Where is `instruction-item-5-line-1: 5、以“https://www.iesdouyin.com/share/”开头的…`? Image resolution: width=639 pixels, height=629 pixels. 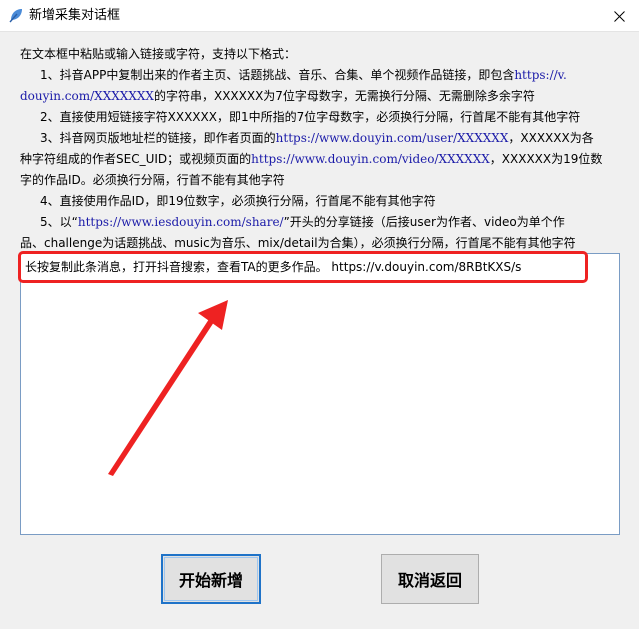 instruction-item-5-line-1: 5、以“https://www.iesdouyin.com/share/”开头的… is located at coordinates (302, 222).